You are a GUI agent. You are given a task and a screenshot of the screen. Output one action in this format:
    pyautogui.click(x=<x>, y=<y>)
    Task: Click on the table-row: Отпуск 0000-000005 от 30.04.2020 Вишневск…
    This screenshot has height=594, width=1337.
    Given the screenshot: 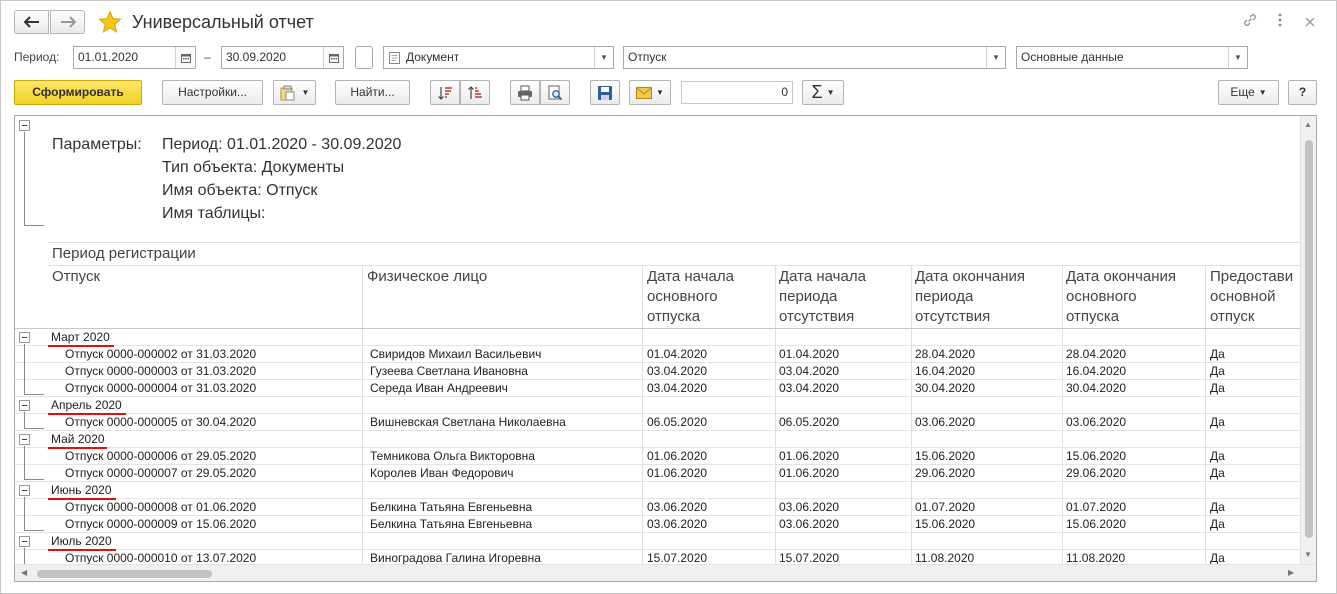 What is the action you would take?
    pyautogui.click(x=660, y=422)
    